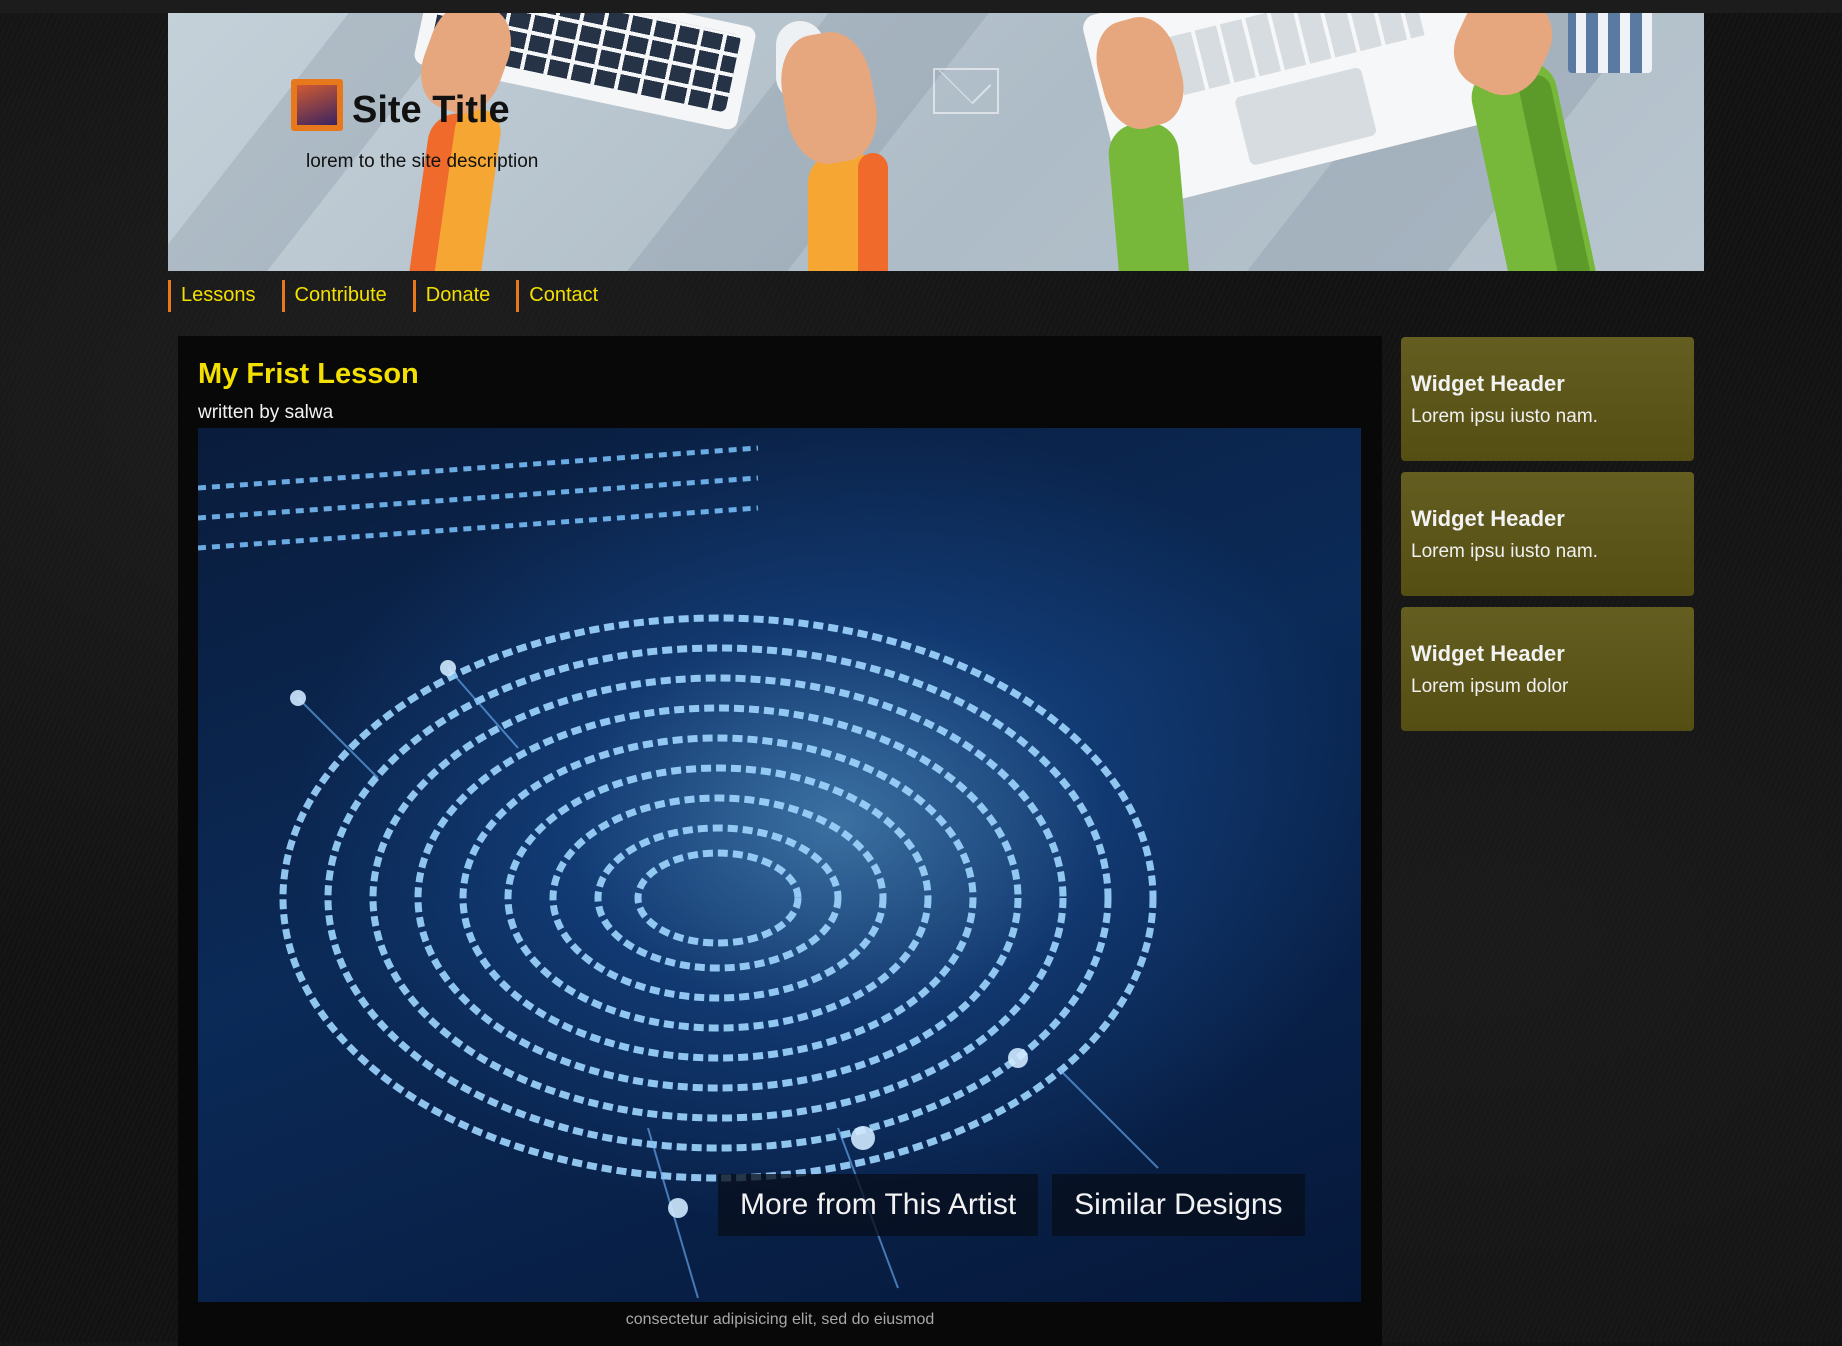  What do you see at coordinates (1178, 1205) in the screenshot?
I see `similar-designs-button: Similar Designs` at bounding box center [1178, 1205].